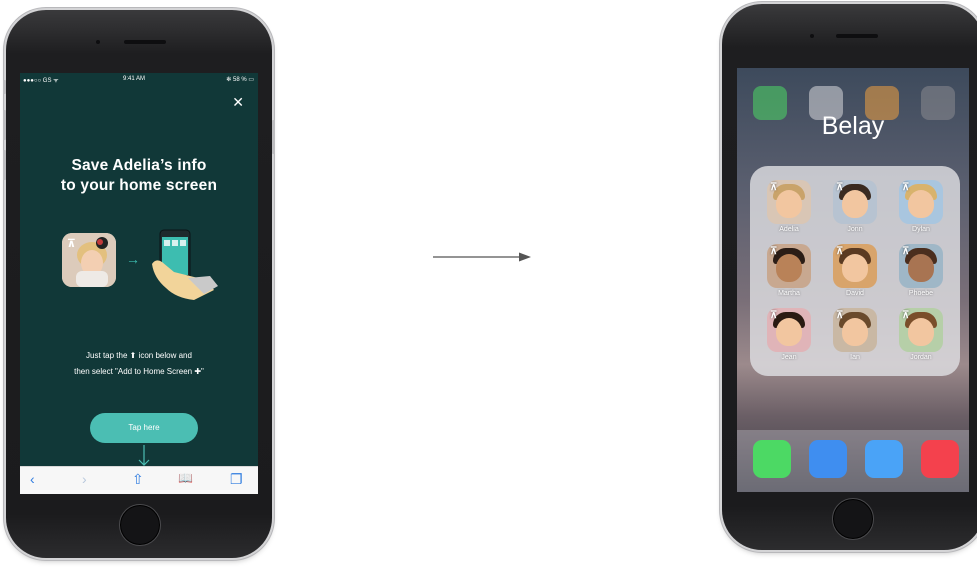  I want to click on app-phoebe: ⊼ Phoebe, so click(921, 270).